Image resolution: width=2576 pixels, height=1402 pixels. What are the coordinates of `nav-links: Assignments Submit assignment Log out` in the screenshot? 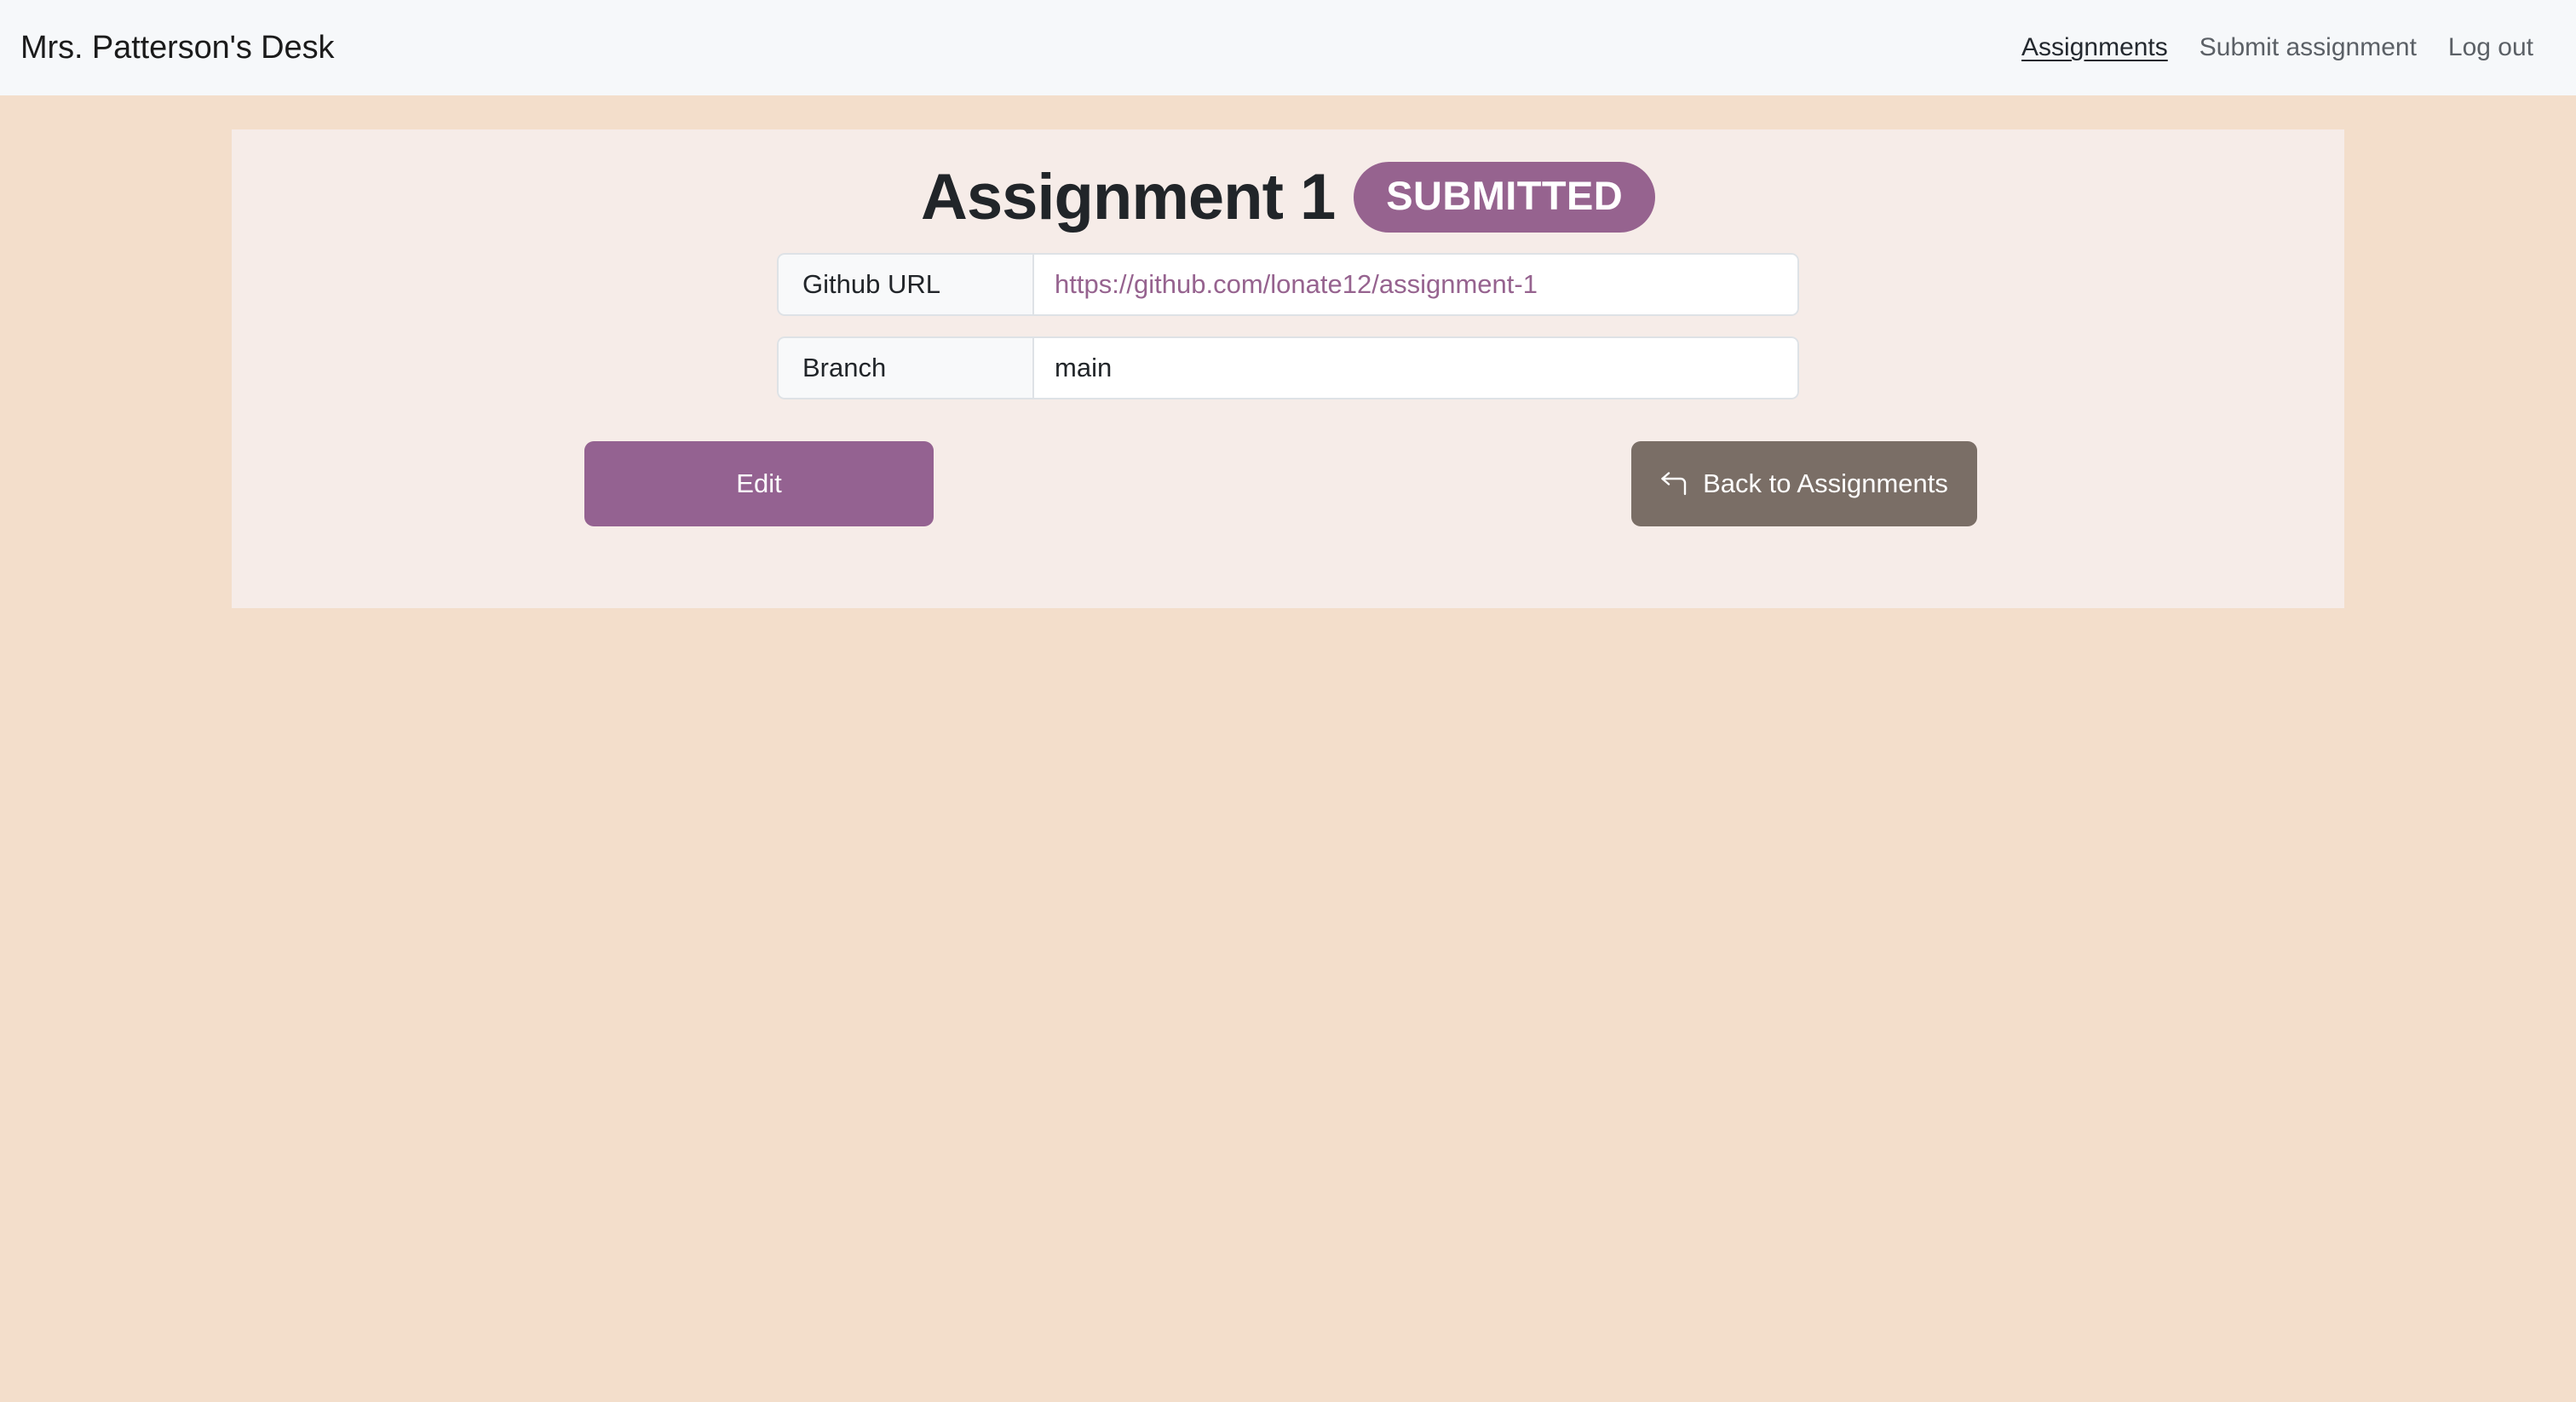 It's located at (2277, 47).